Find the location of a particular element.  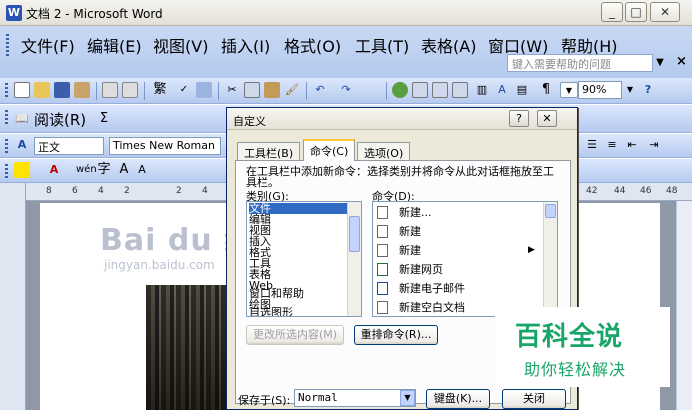

zoom-dropdown-arrow-icon: ▼ is located at coordinates (569, 90).